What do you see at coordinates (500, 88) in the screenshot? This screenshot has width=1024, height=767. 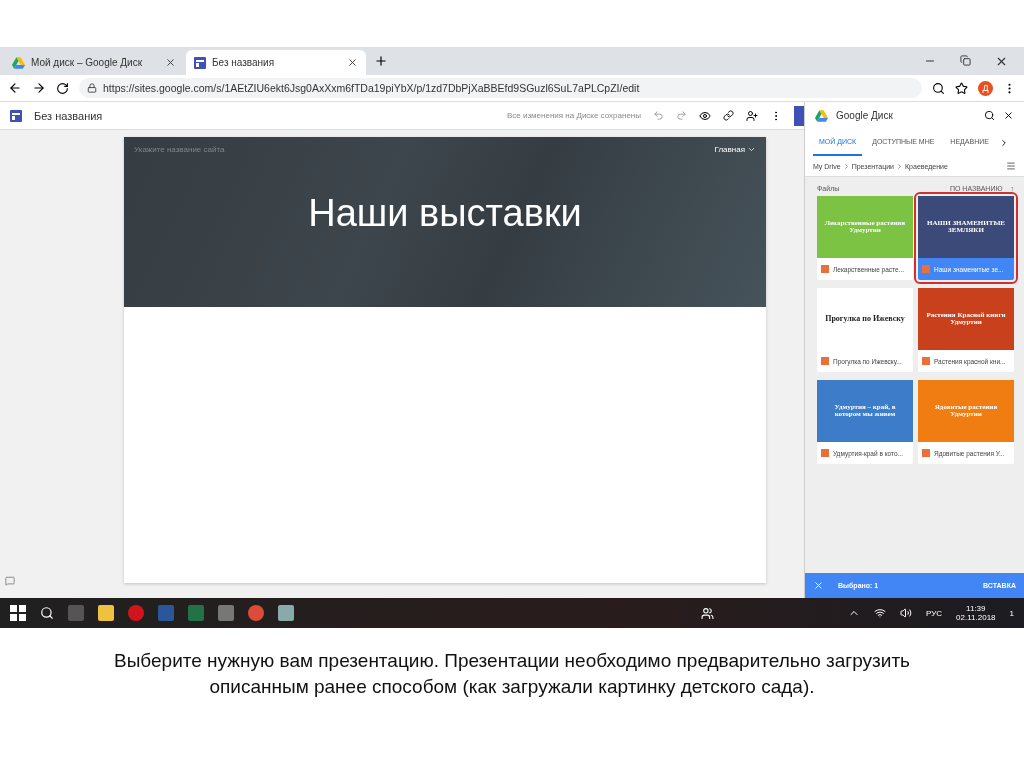 I see `address-field: https://sites.google.com/s/1AEtZIU6ekt6Jsg0AxXxm6fTDa19piYbX/p/1zd7DbPjXaBBEfd9SGuzl6SuL7aPLCpZI/edit` at bounding box center [500, 88].